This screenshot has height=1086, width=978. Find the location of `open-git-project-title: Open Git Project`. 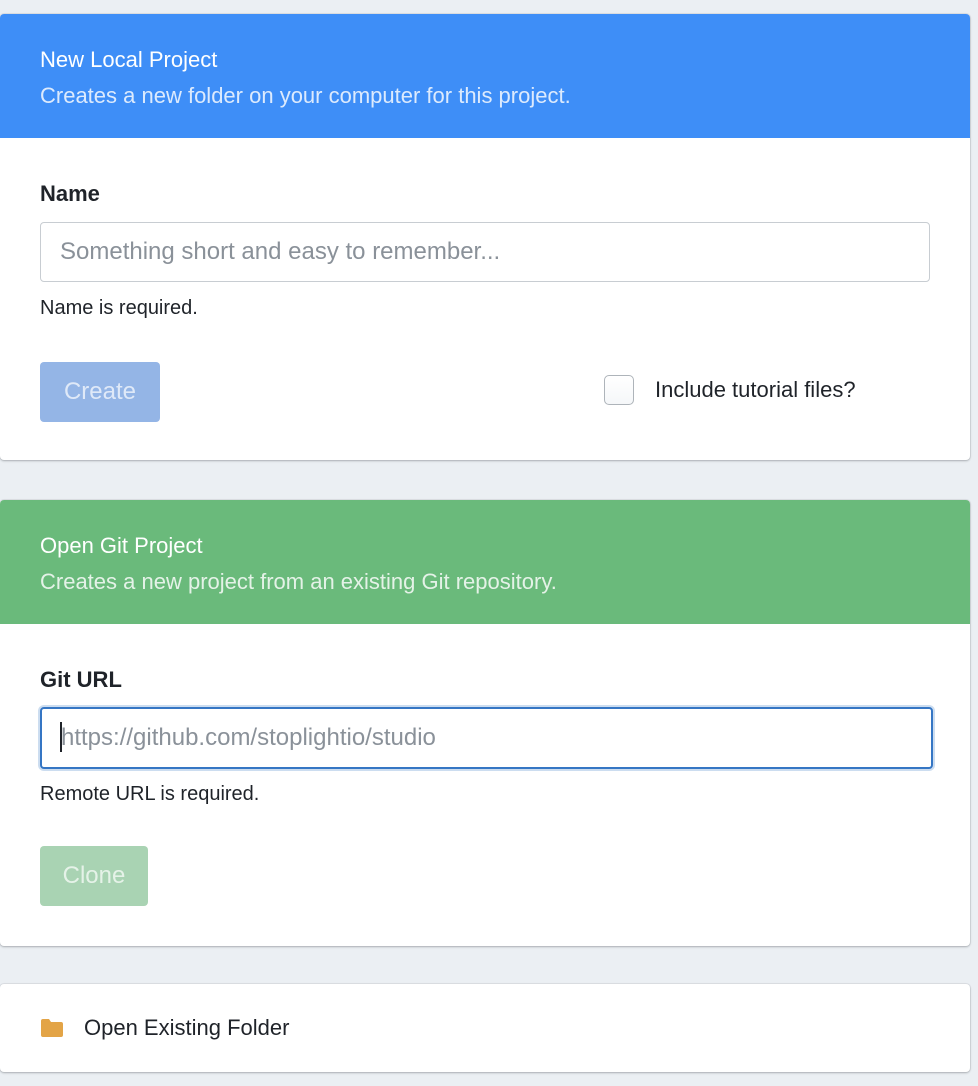

open-git-project-title: Open Git Project is located at coordinates (121, 545).